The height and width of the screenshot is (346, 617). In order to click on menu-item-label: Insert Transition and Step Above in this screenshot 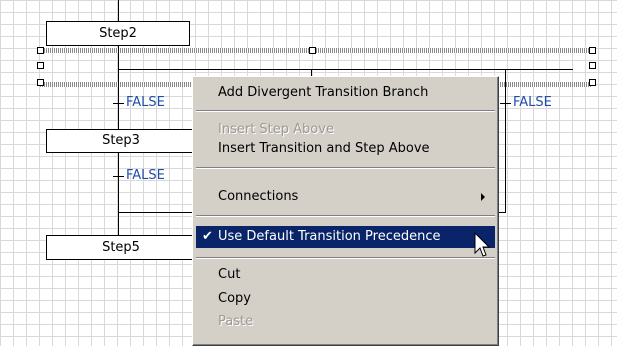, I will do `click(324, 148)`.